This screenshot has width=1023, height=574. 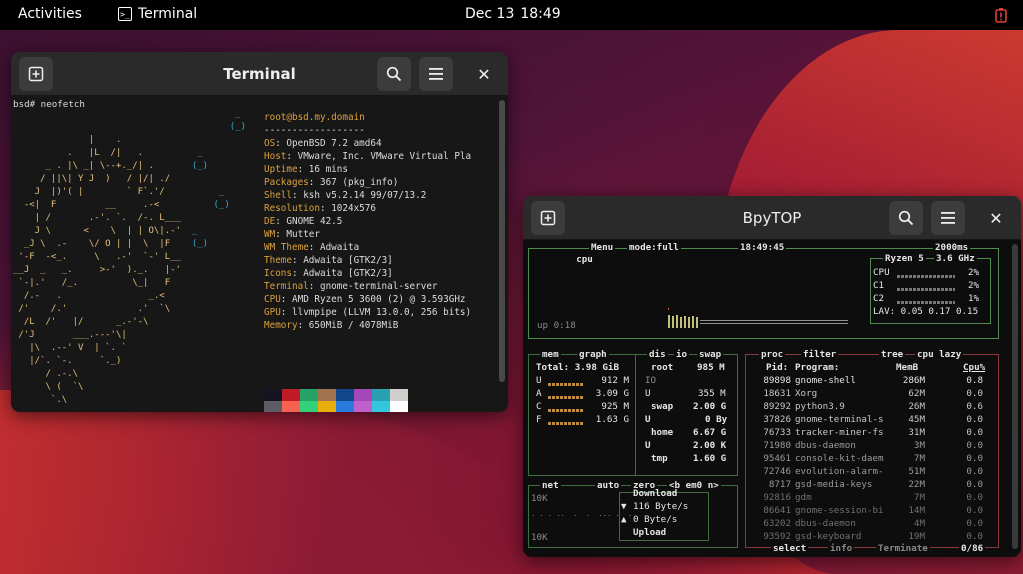 I want to click on info-value: gnome-terminal-server, so click(x=378, y=286).